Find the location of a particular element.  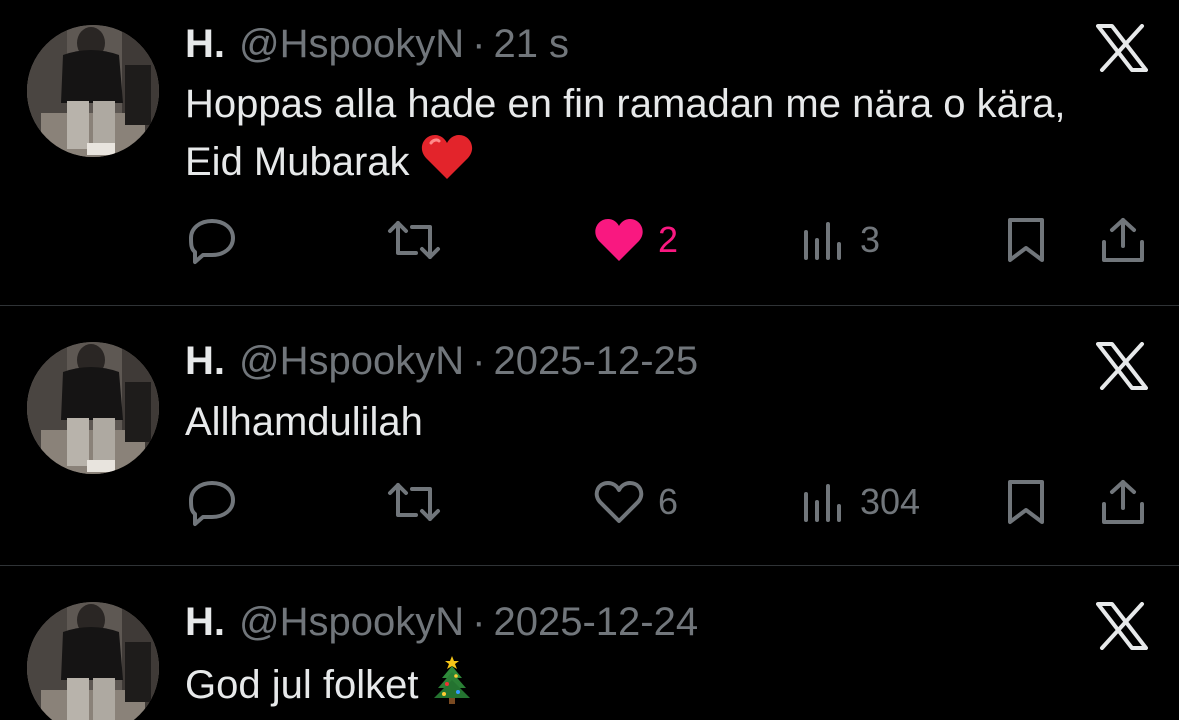

timestamp: 2025-12-24 is located at coordinates (595, 622).